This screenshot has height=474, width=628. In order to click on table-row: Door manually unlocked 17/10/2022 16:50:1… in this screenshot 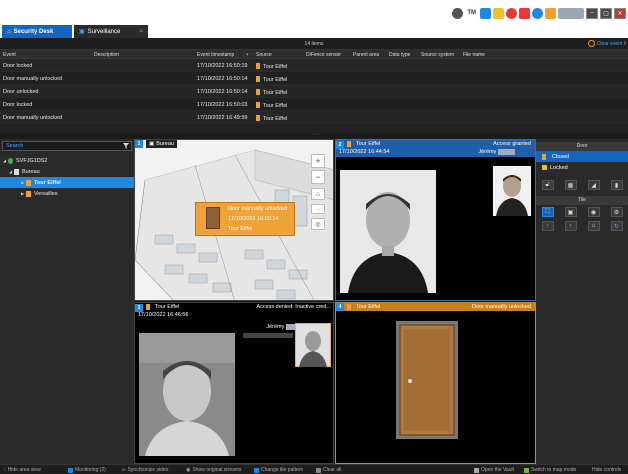, I will do `click(314, 78)`.